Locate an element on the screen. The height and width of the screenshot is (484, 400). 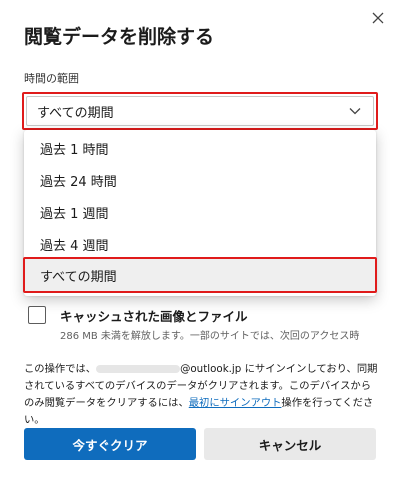
cache-option-title: キャッシュされた画像とファイル is located at coordinates (154, 316).